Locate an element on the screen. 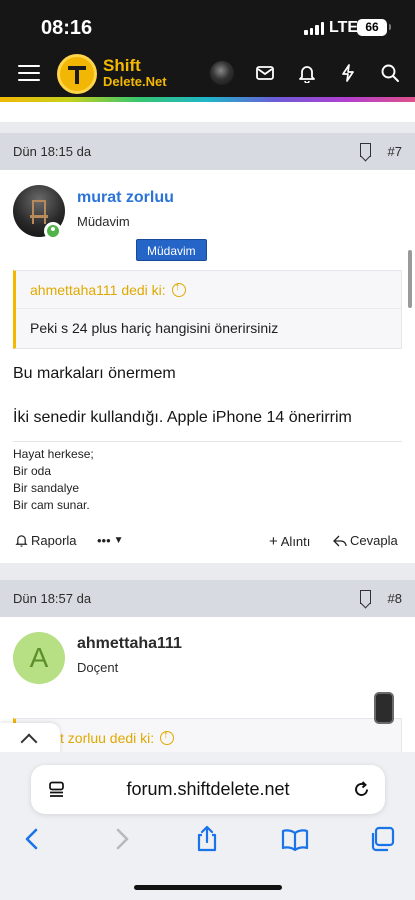 This screenshot has width=415, height=900. user-badge: Müdavim is located at coordinates (171, 250).